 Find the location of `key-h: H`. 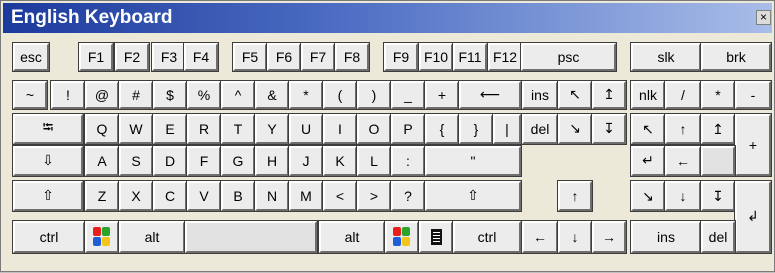

key-h: H is located at coordinates (272, 161).